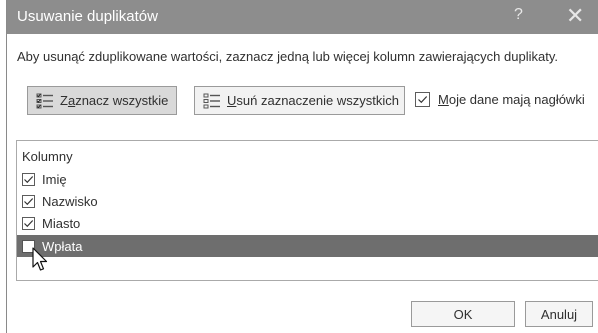 The width and height of the screenshot is (598, 333). I want to click on pointer-cursor-icon, so click(40, 259).